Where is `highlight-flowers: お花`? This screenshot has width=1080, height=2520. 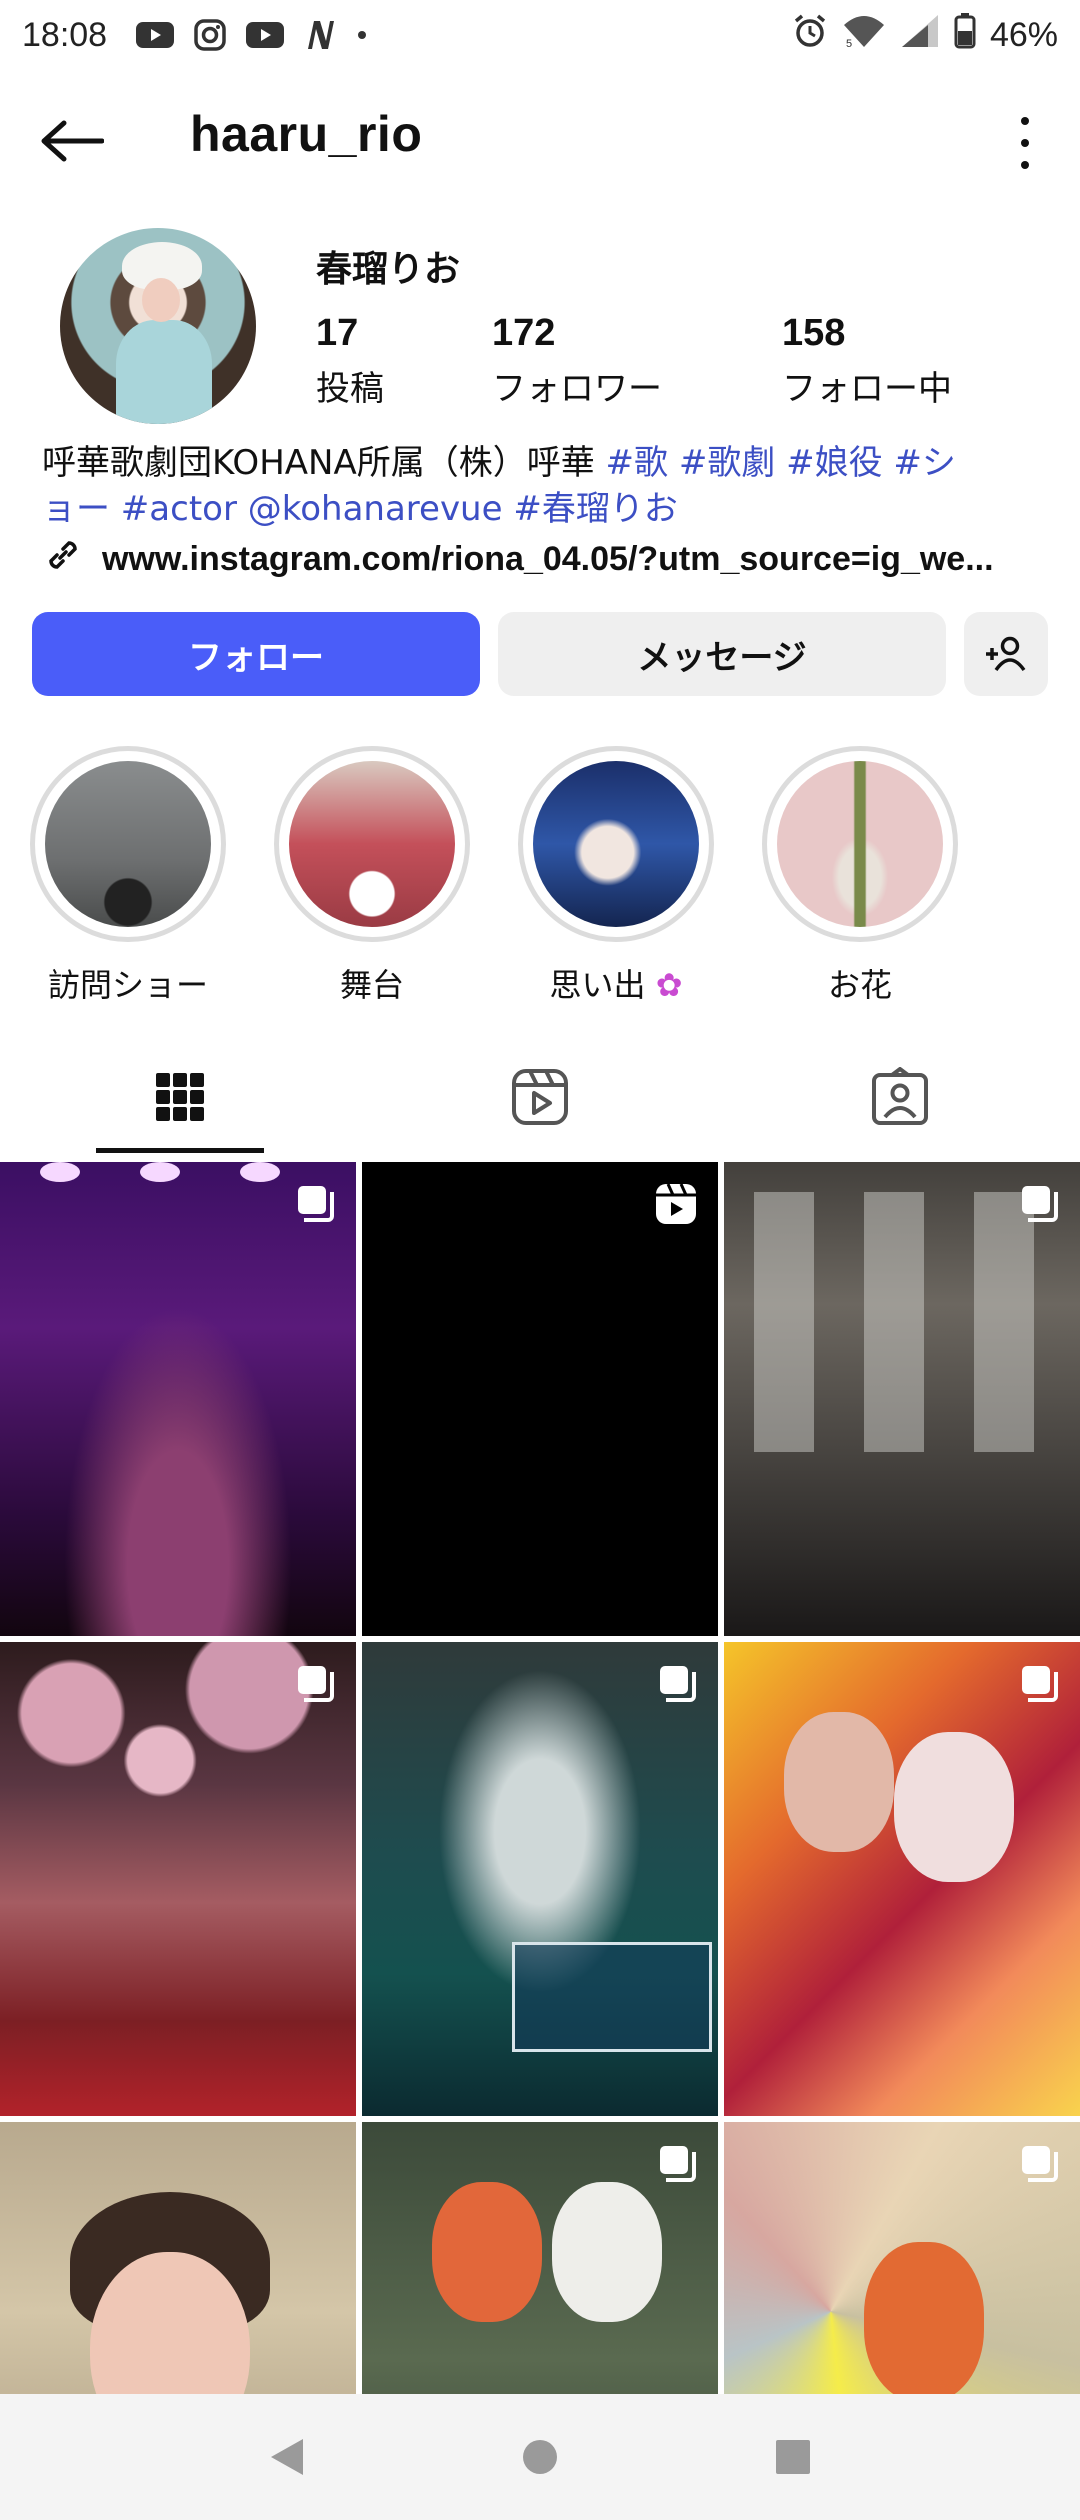
highlight-flowers: お花 is located at coordinates (860, 876).